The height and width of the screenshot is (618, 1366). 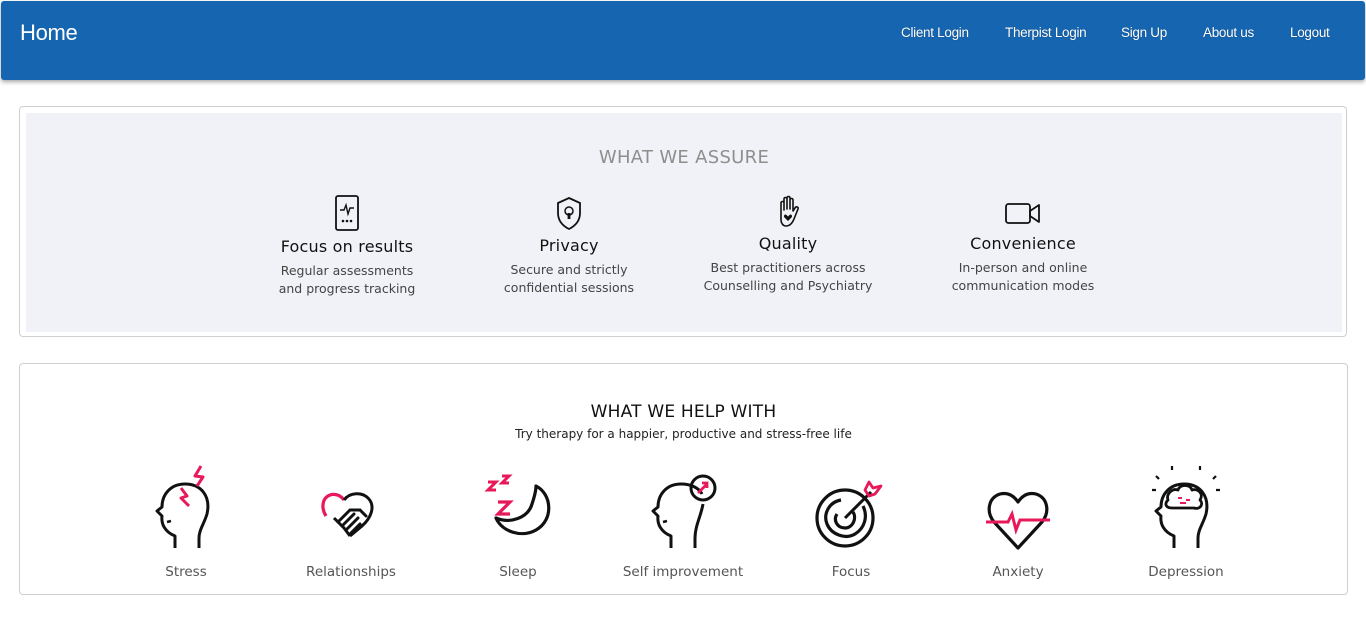 I want to click on topic-label: Relationships, so click(x=351, y=572).